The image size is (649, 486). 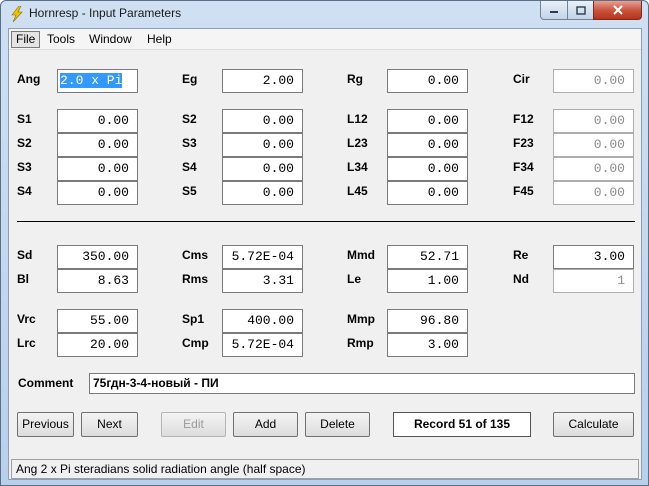 What do you see at coordinates (97, 145) in the screenshot?
I see `field-s2-row2: 0.00` at bounding box center [97, 145].